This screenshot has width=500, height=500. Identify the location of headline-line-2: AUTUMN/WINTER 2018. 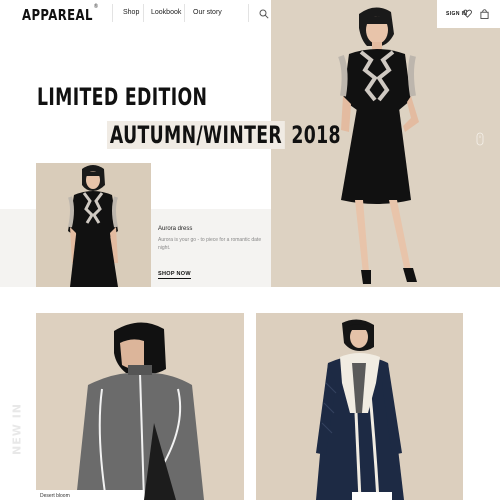
(224, 135).